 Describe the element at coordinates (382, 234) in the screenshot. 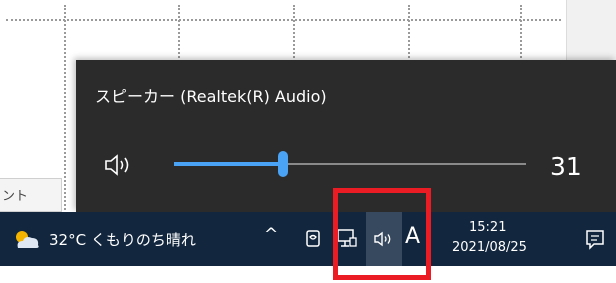

I see `highlight-box` at that location.